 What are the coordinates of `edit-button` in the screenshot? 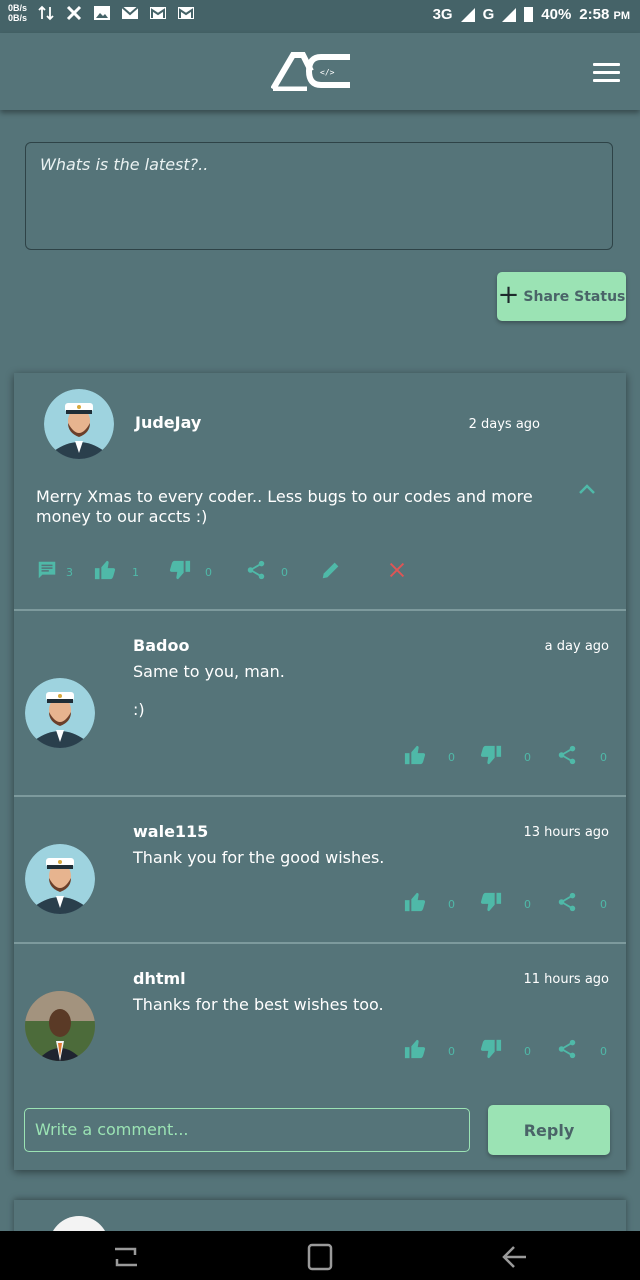 It's located at (331, 570).